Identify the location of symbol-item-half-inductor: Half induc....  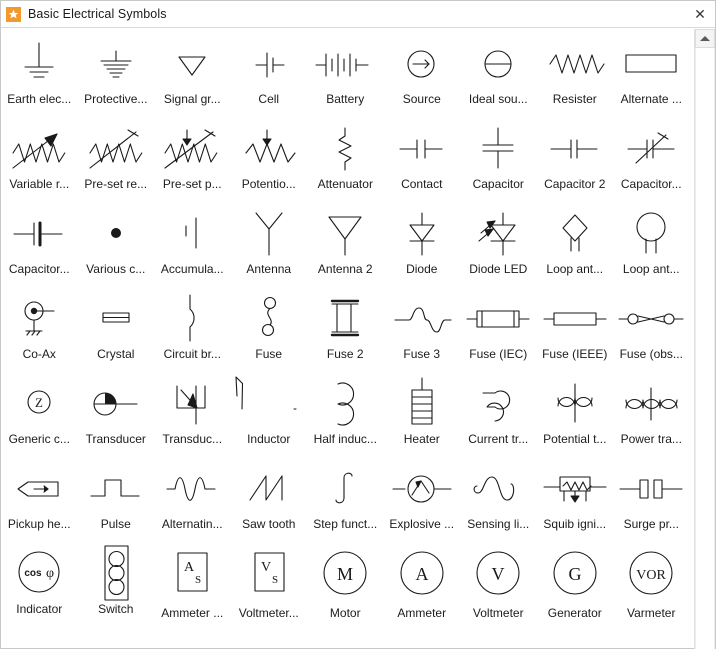
(345, 414).